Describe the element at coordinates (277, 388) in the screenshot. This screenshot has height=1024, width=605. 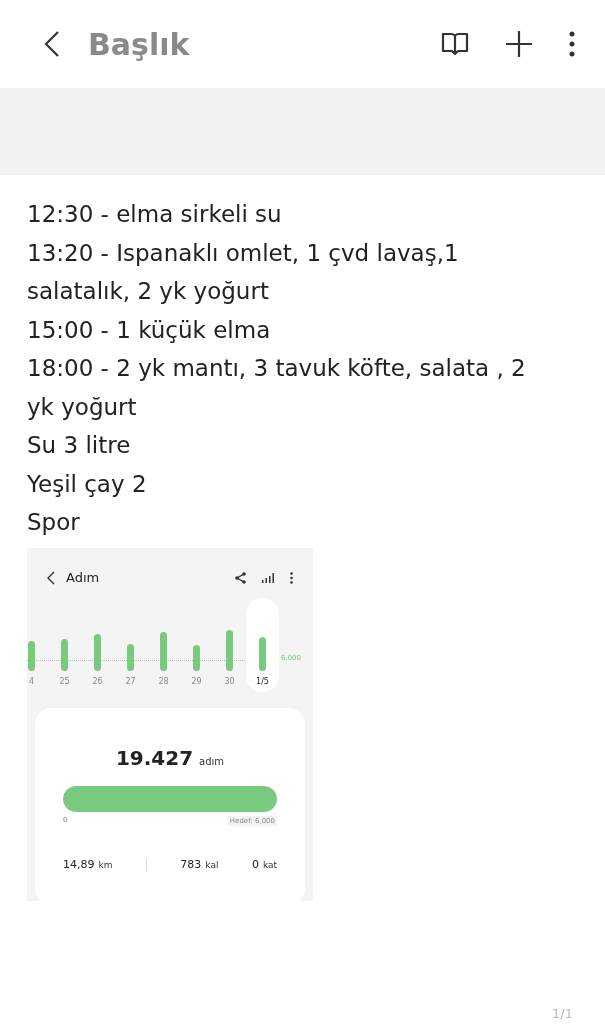
I see `note-text-line: 18:00 - 2 yk mantı, 3 tavuk köfte, salata , 2 yk yoğurt` at that location.